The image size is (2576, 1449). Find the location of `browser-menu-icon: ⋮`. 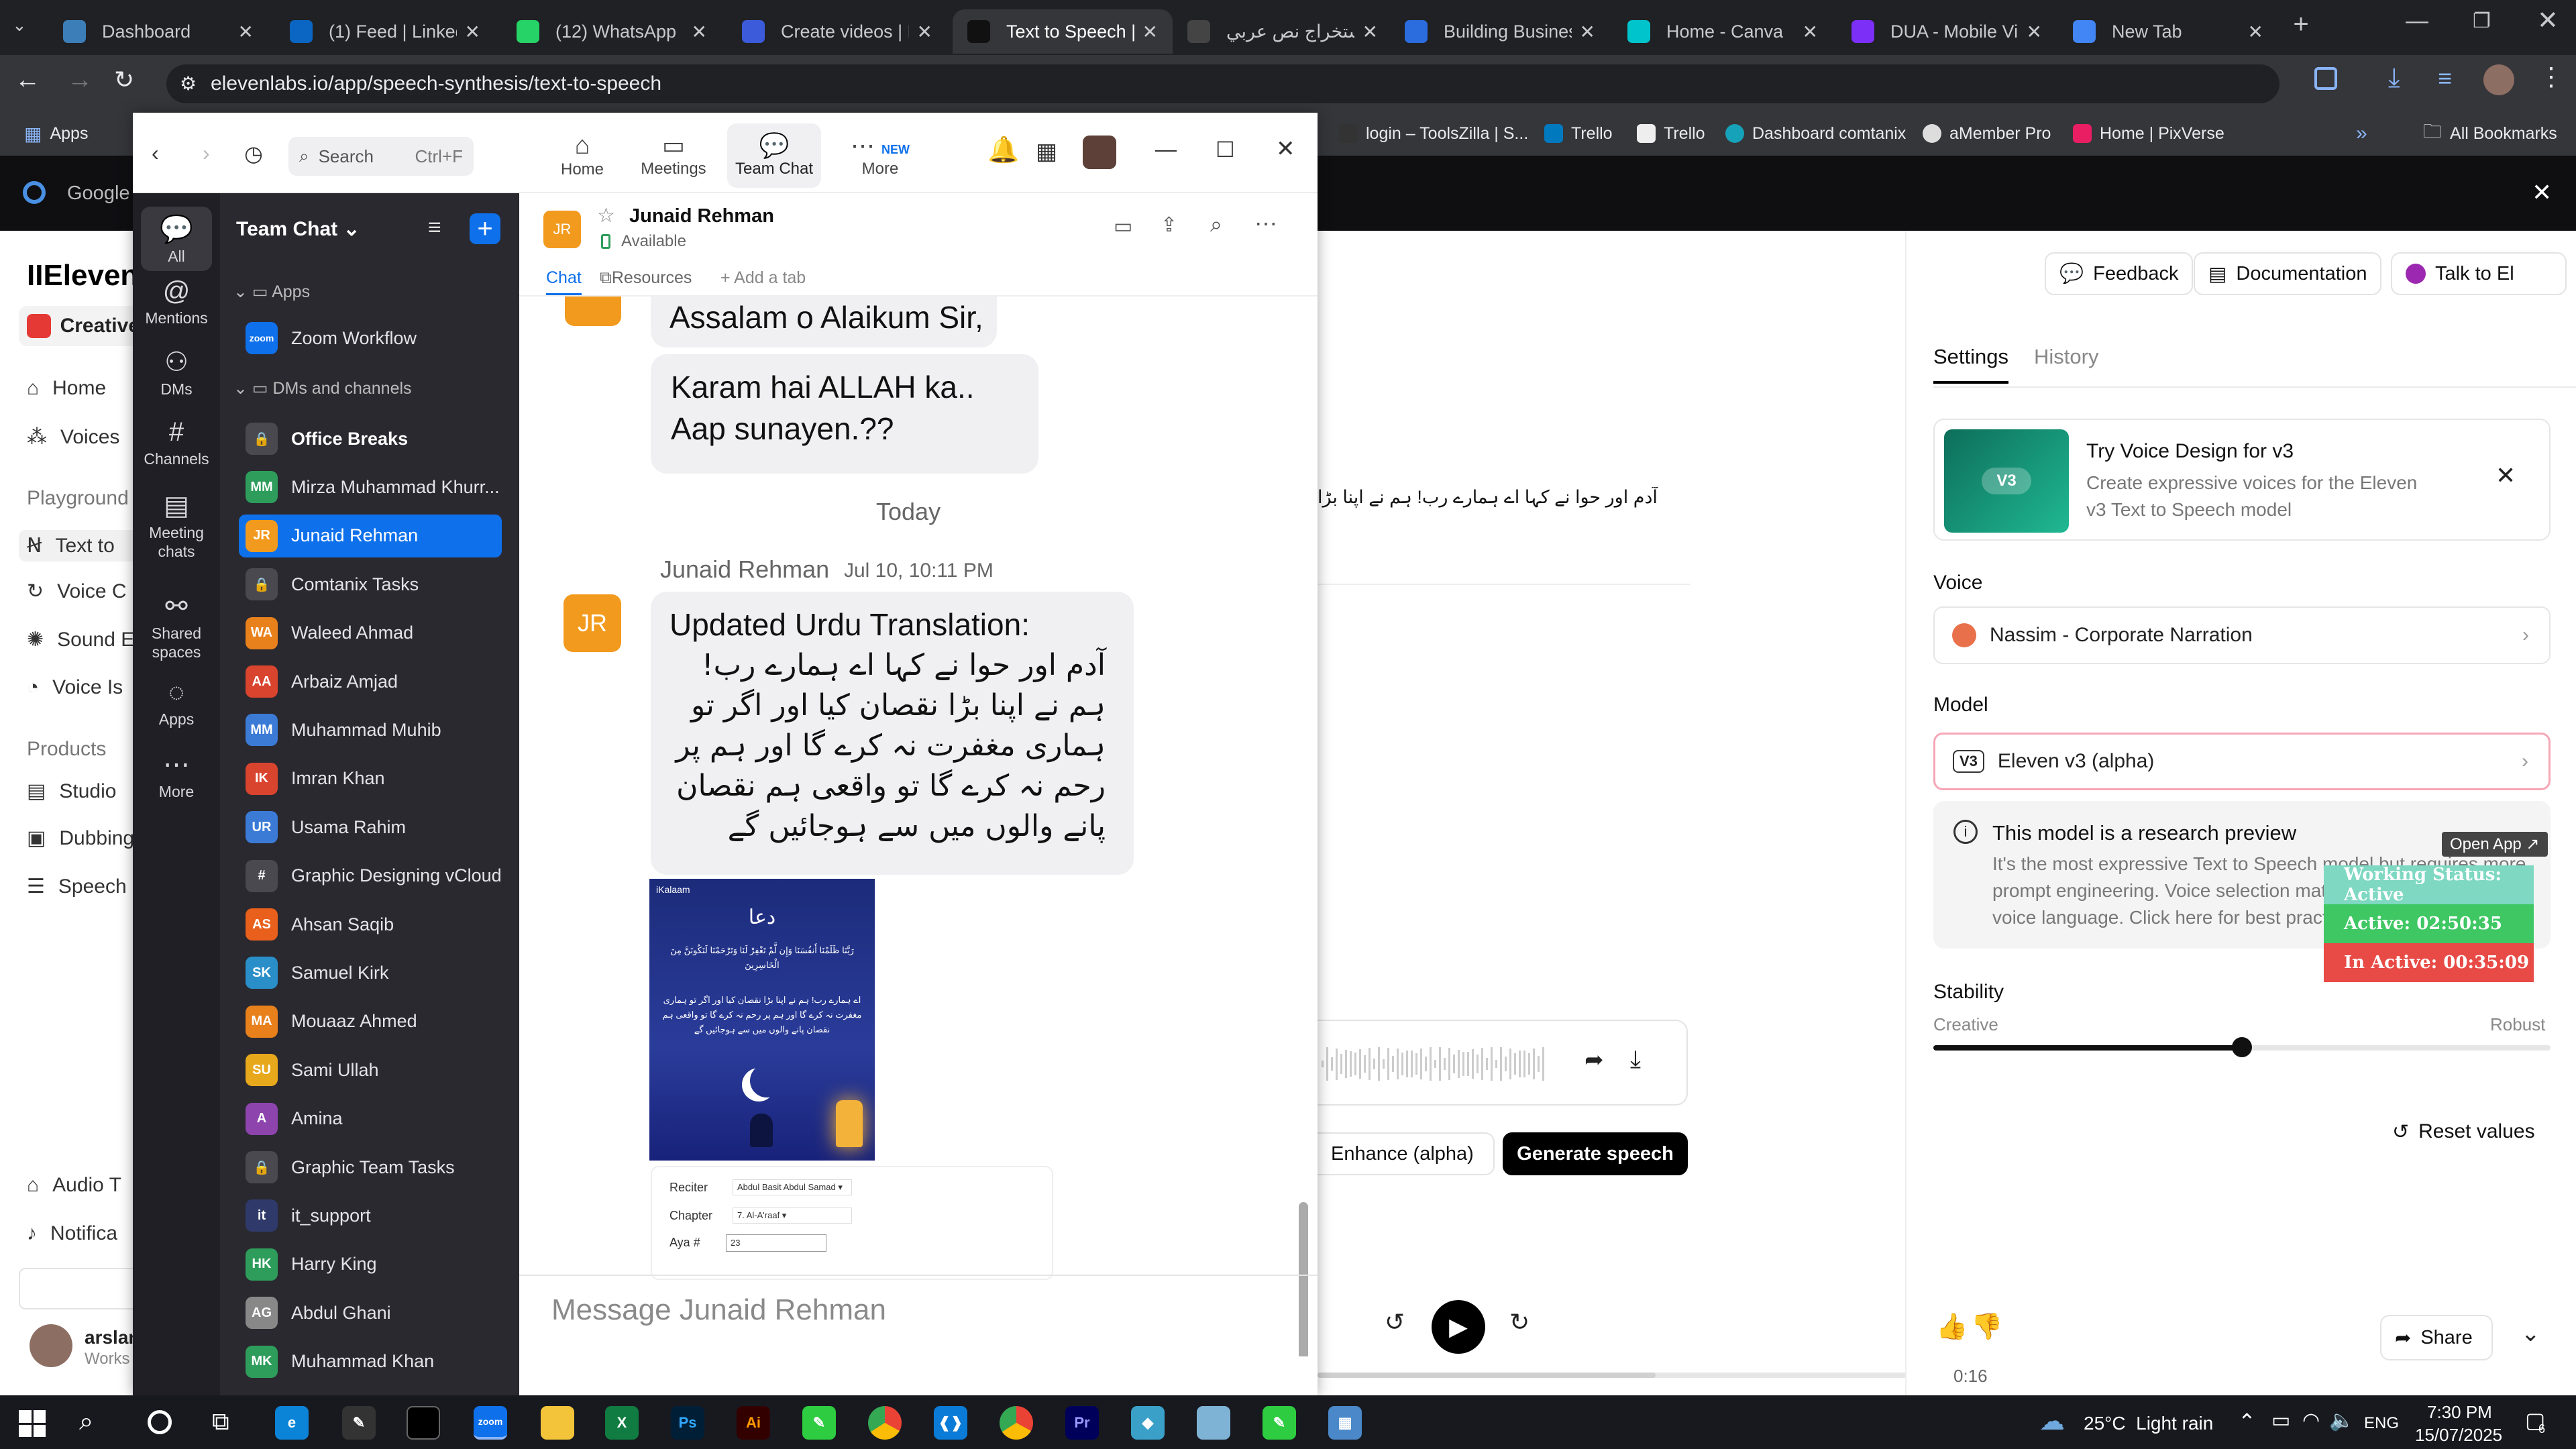

browser-menu-icon: ⋮ is located at coordinates (2551, 77).